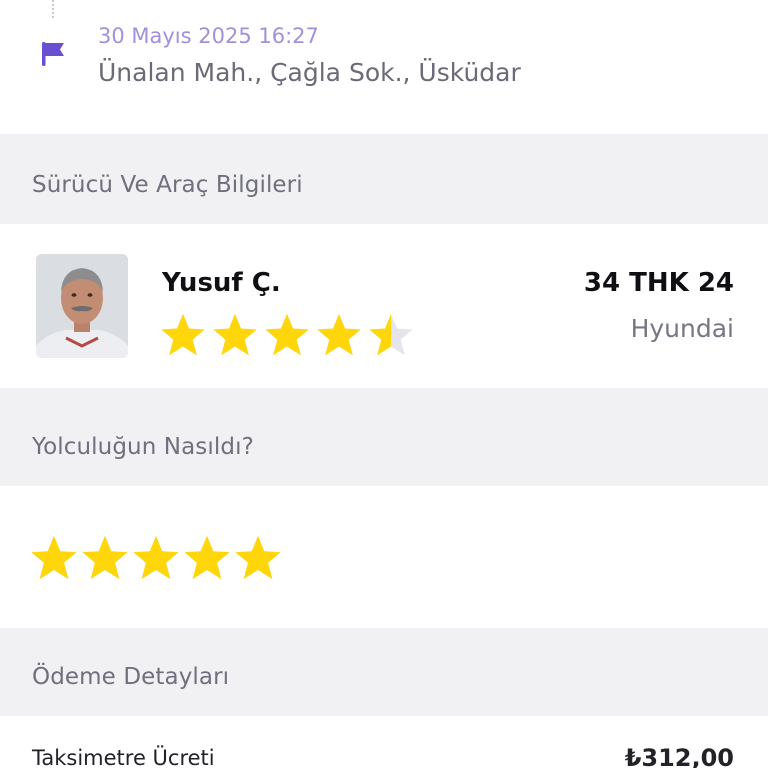  Describe the element at coordinates (208, 36) in the screenshot. I see `dropoff-time: 30 Mayıs 2025 16:27` at that location.